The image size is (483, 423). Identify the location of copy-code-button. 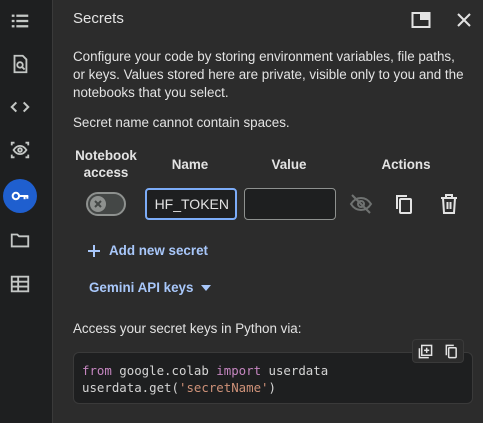
(451, 351).